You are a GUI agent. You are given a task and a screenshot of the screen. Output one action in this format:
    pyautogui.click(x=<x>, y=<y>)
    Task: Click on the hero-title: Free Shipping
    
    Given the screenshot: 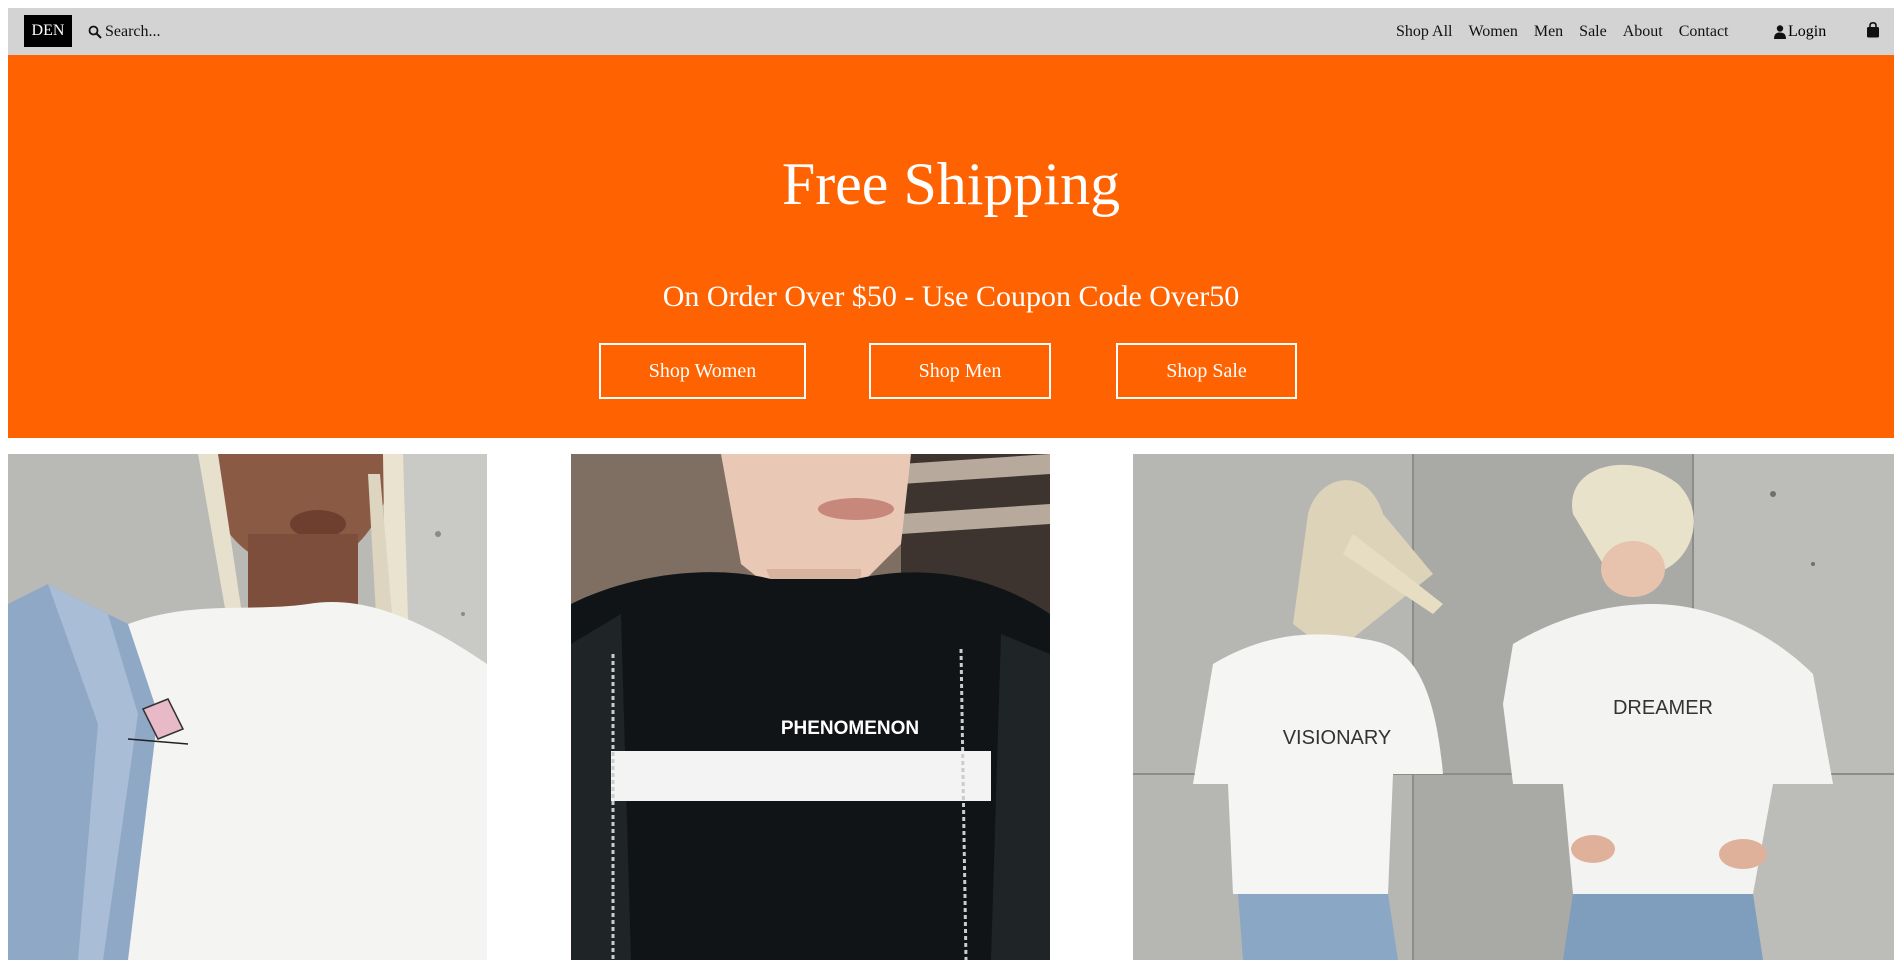 What is the action you would take?
    pyautogui.click(x=951, y=184)
    